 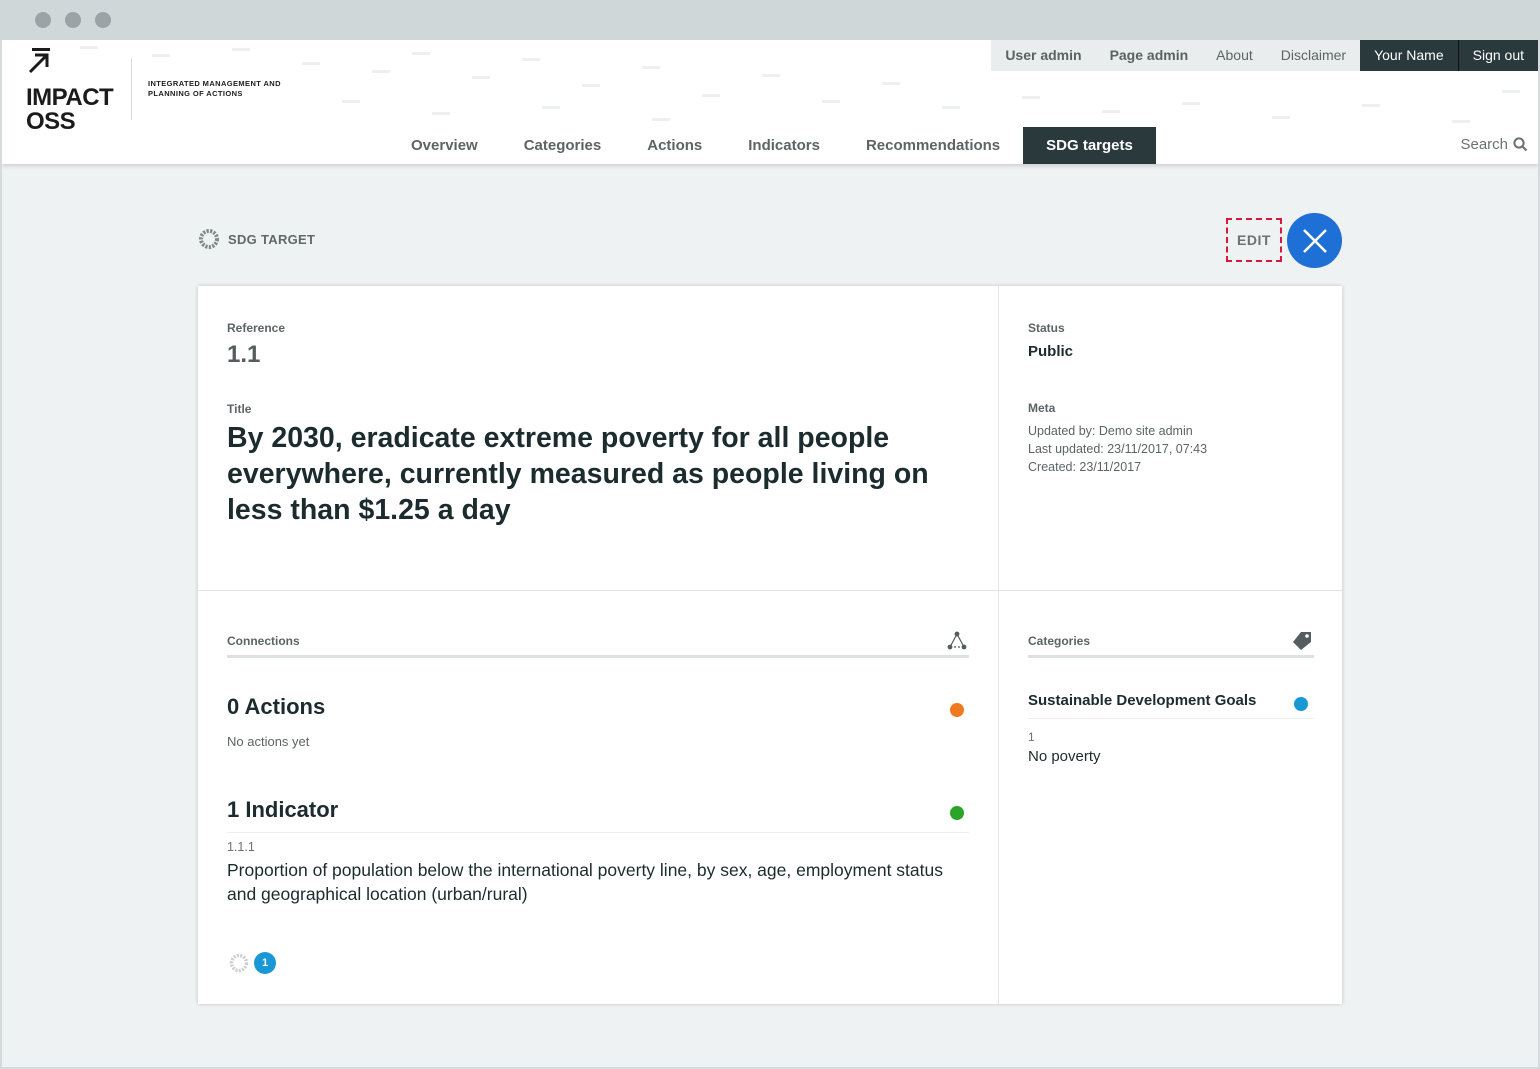 What do you see at coordinates (1234, 55) in the screenshot?
I see `top-nav-about: About` at bounding box center [1234, 55].